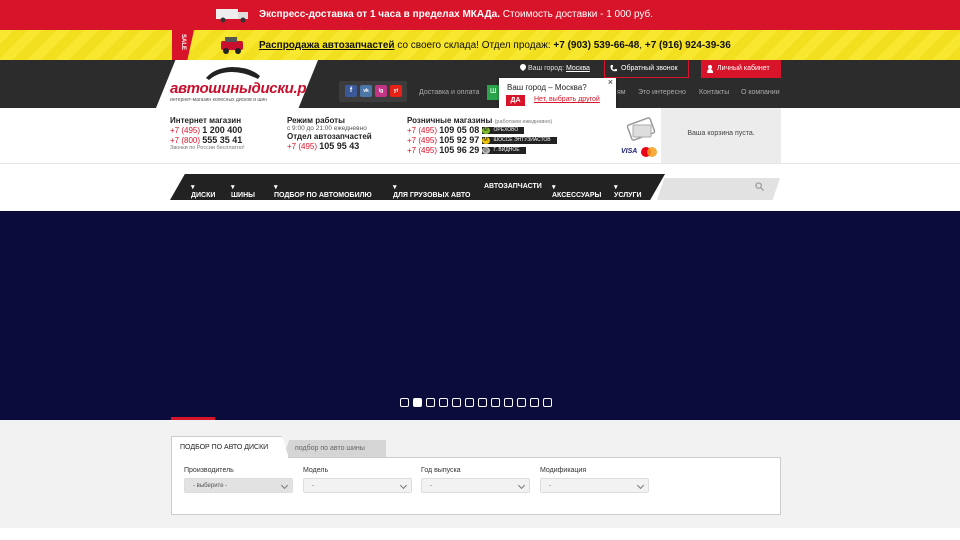 Image resolution: width=960 pixels, height=540 pixels. What do you see at coordinates (613, 68) in the screenshot?
I see `phone-icon` at bounding box center [613, 68].